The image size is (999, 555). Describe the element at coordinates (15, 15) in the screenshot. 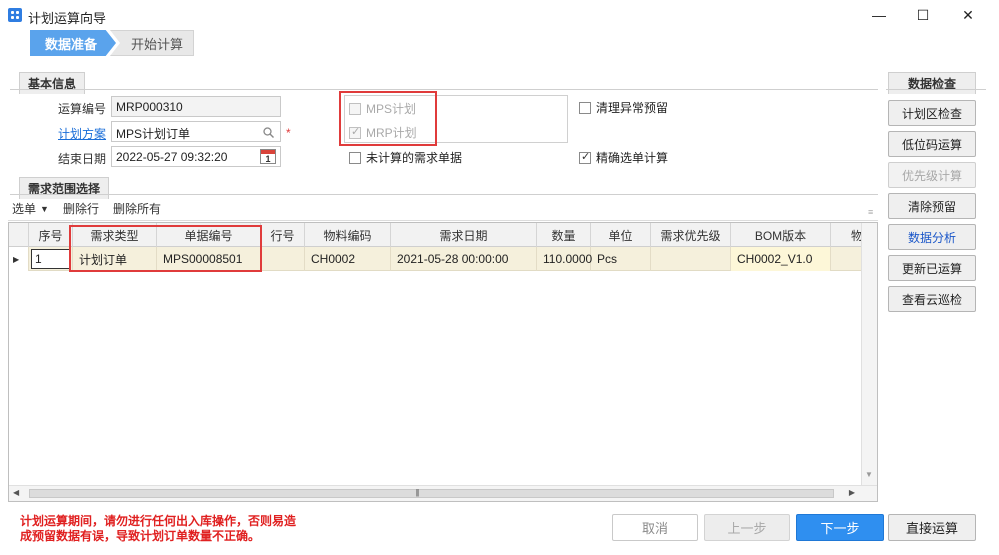

I see `app-icon` at that location.